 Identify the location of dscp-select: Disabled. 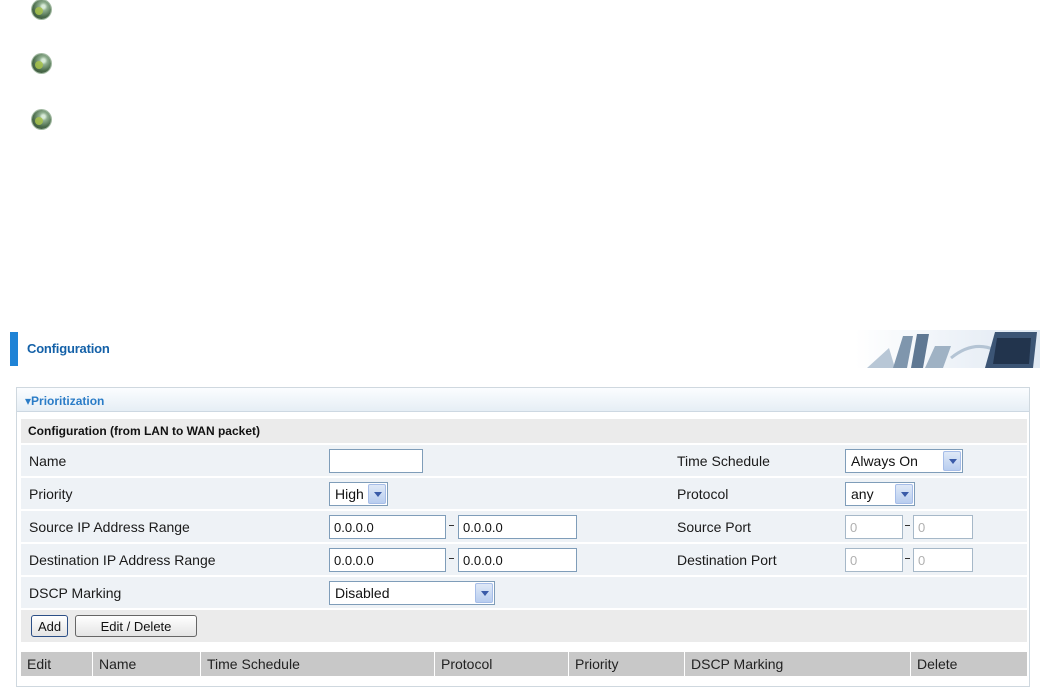
(412, 593).